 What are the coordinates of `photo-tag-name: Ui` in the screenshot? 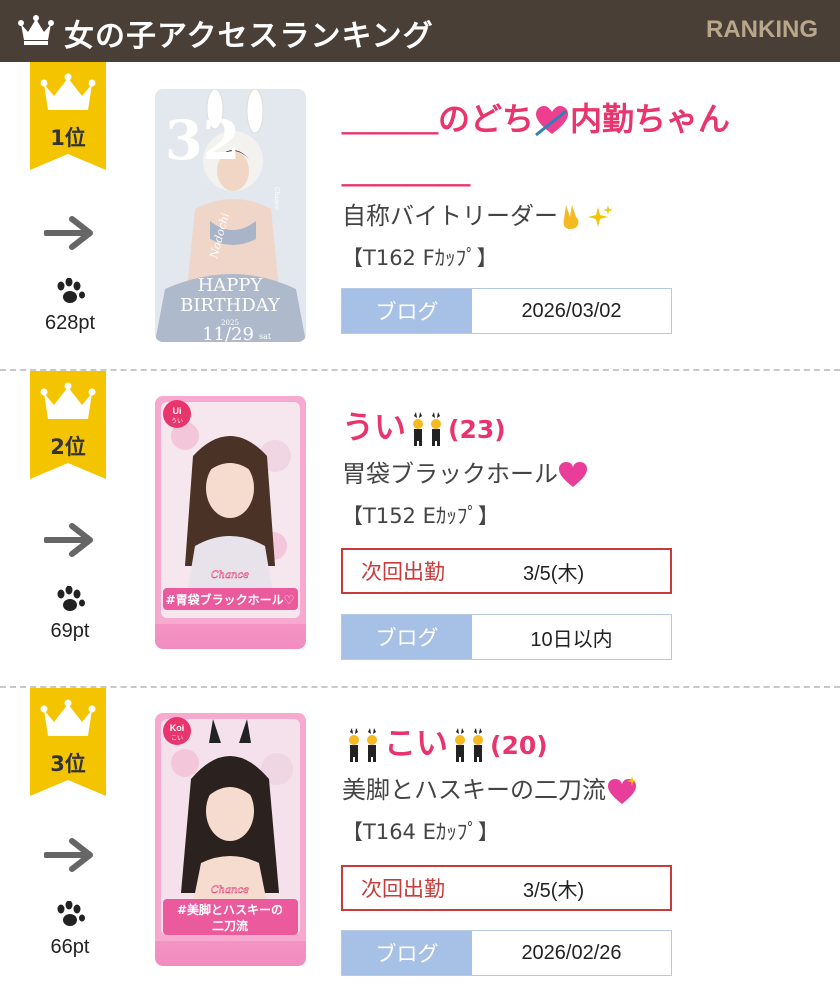 It's located at (177, 411).